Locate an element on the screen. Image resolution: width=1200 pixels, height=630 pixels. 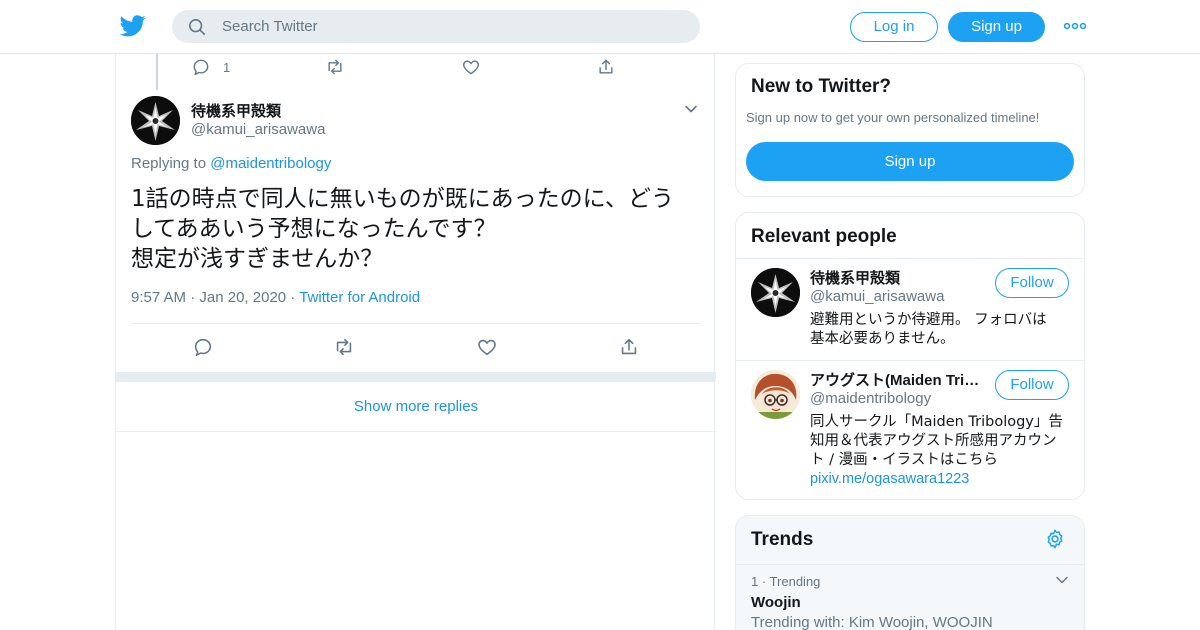
bio-line: 避難用というか待避用。 フォロバは is located at coordinates (928, 320).